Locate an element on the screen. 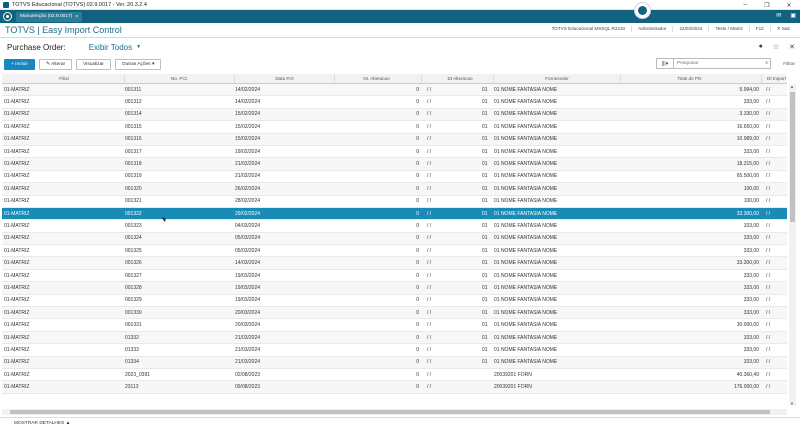  cell-data-po: 21/03/2024 is located at coordinates (248, 349).